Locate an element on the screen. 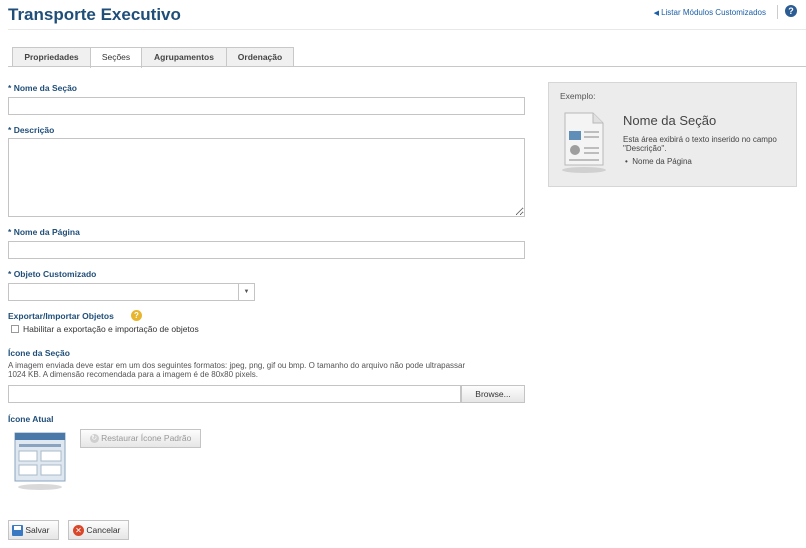  example-text-line2: "Descrição". is located at coordinates (645, 148).